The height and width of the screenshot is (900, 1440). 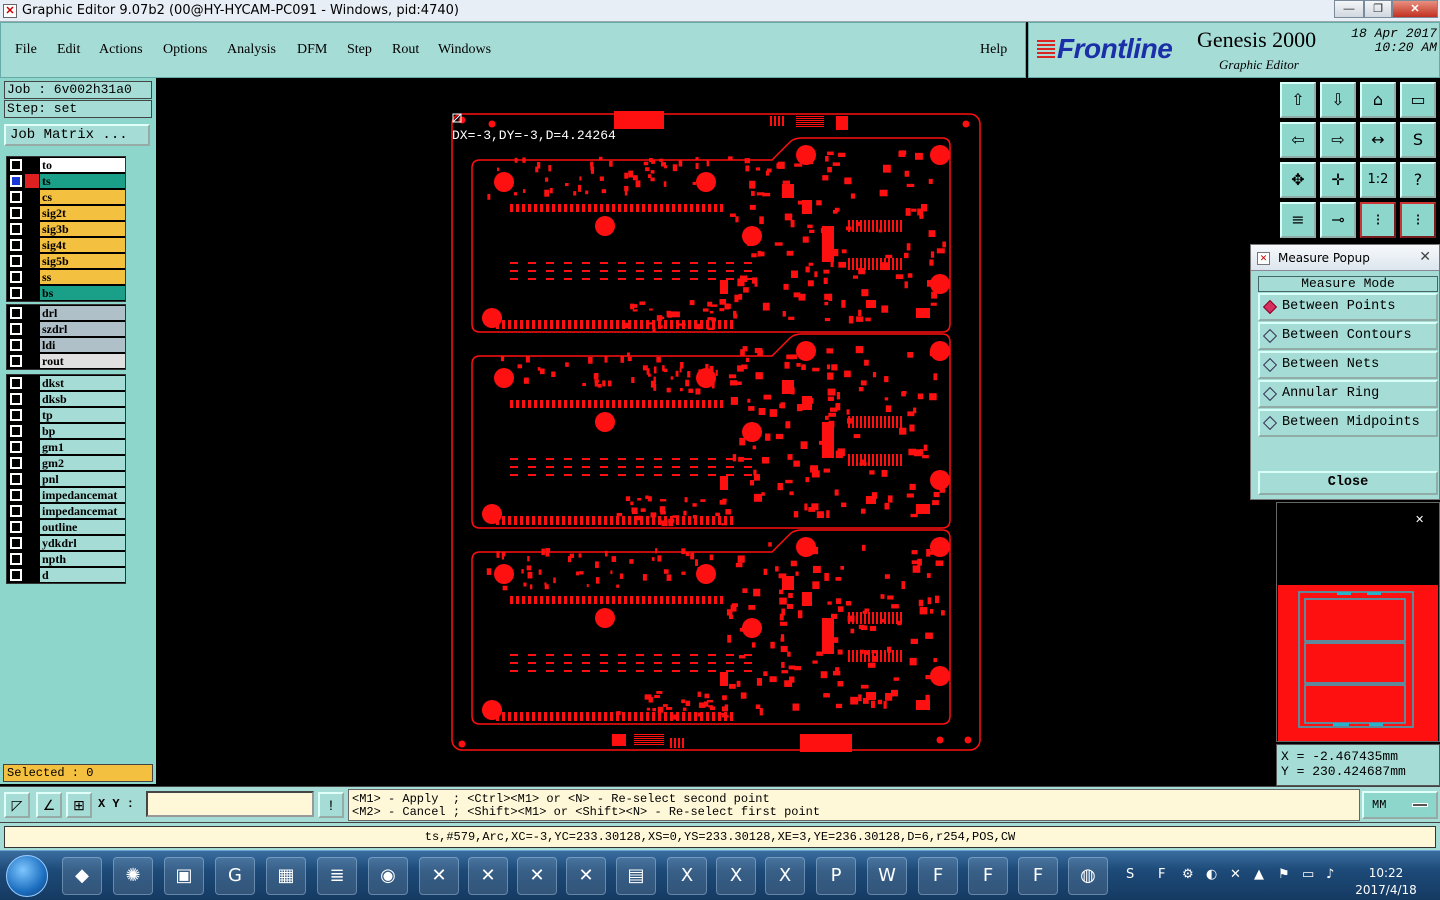 I want to click on layer-name: npth, so click(x=82, y=559).